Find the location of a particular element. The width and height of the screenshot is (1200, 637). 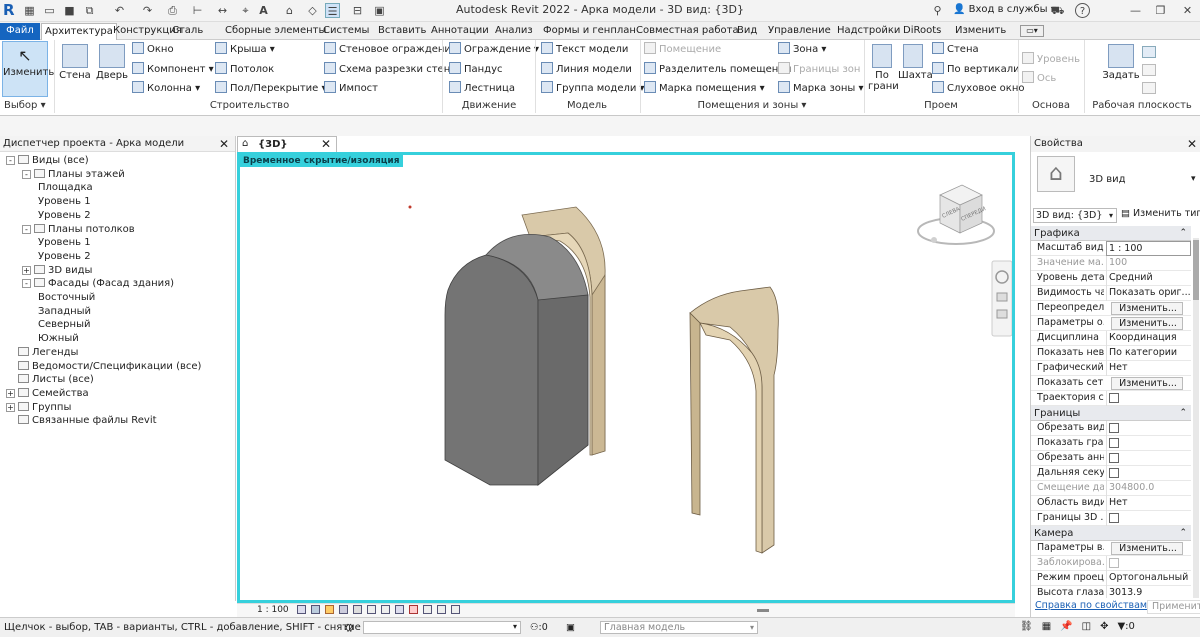

instance-selector: 3D вид: {3D} ▾ is located at coordinates (1075, 215).